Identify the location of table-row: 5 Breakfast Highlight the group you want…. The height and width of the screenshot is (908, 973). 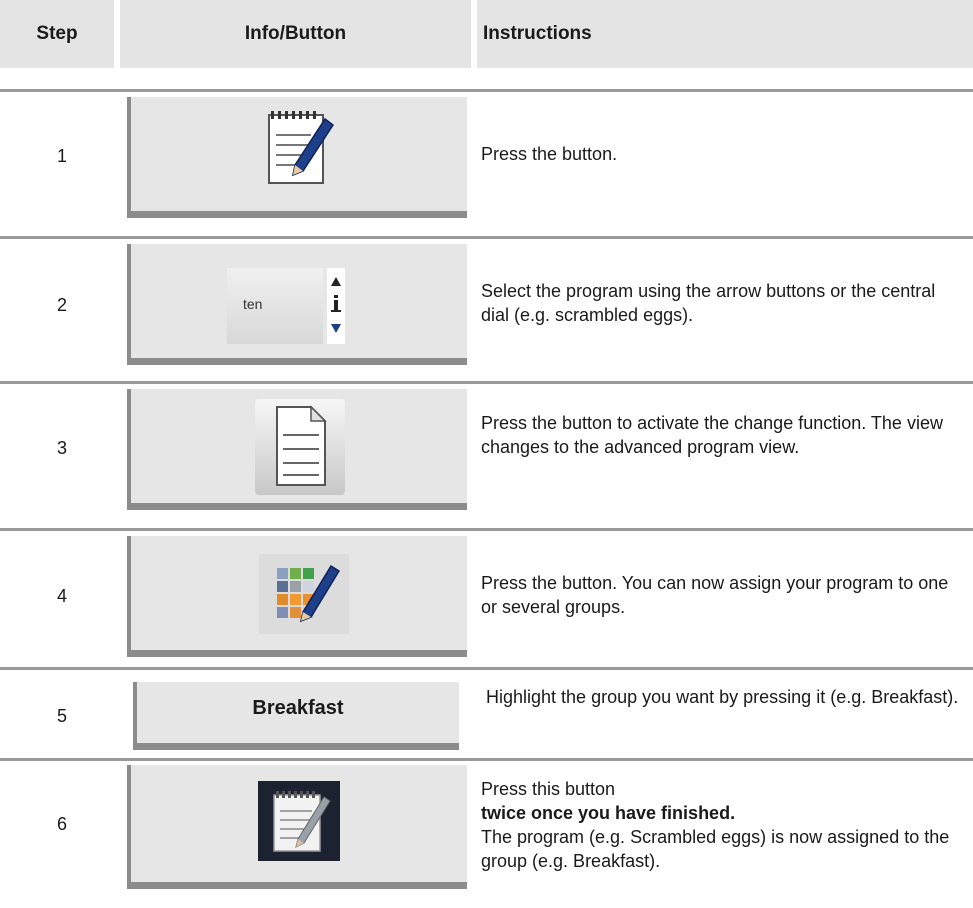
(486, 710).